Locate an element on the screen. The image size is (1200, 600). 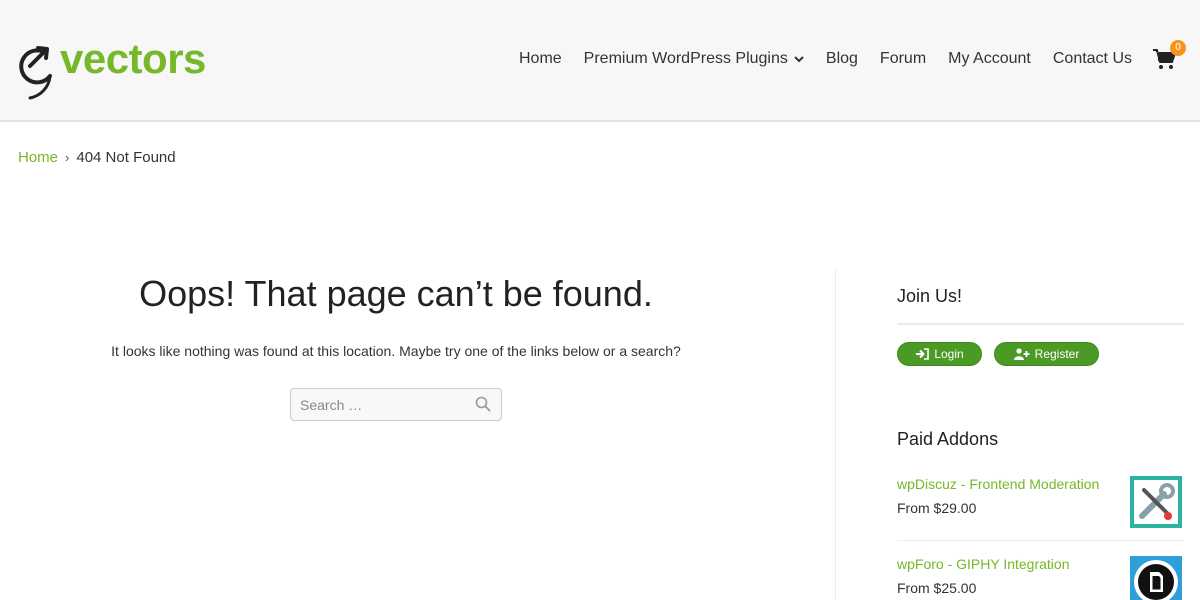
login-label: Login is located at coordinates (949, 354).